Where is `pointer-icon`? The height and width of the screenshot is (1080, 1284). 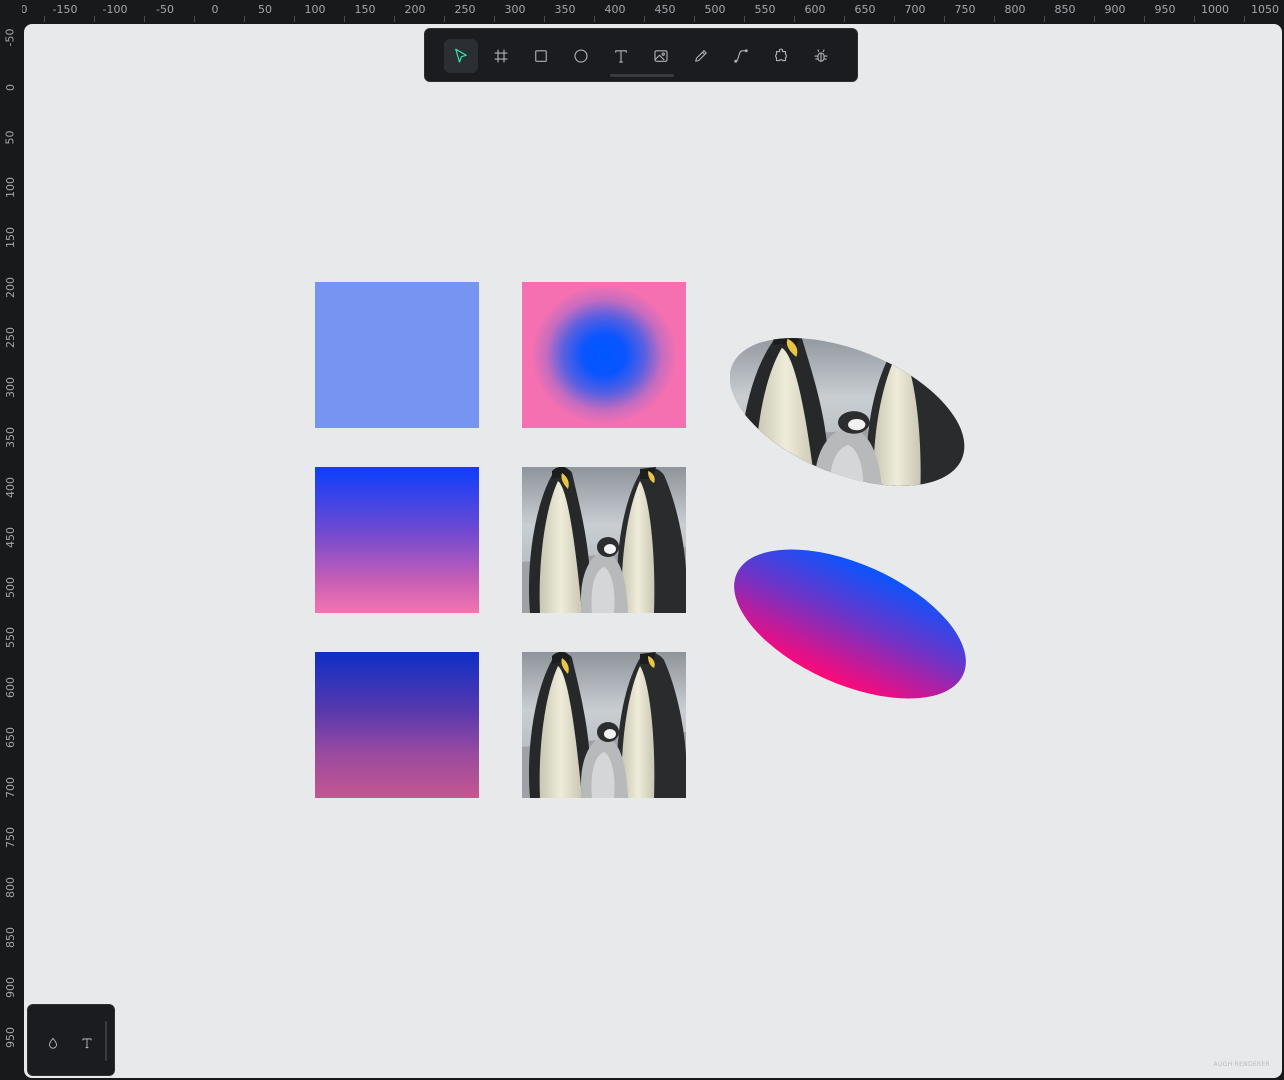
pointer-icon is located at coordinates (461, 55).